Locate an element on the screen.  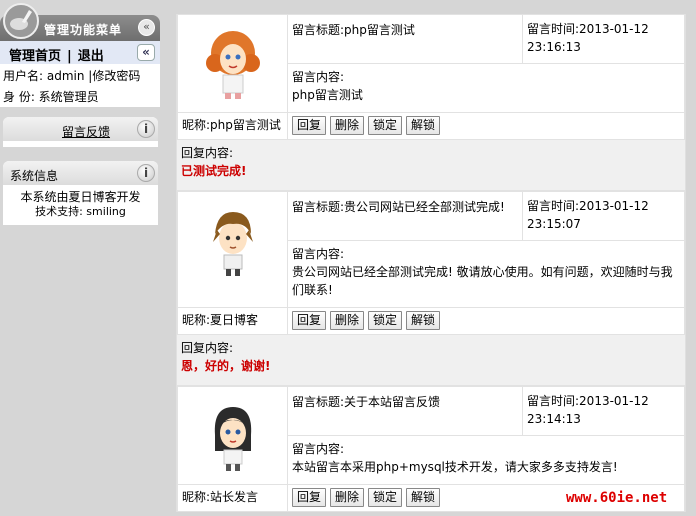
avatar-red-hair-girl is located at coordinates (232, 63).